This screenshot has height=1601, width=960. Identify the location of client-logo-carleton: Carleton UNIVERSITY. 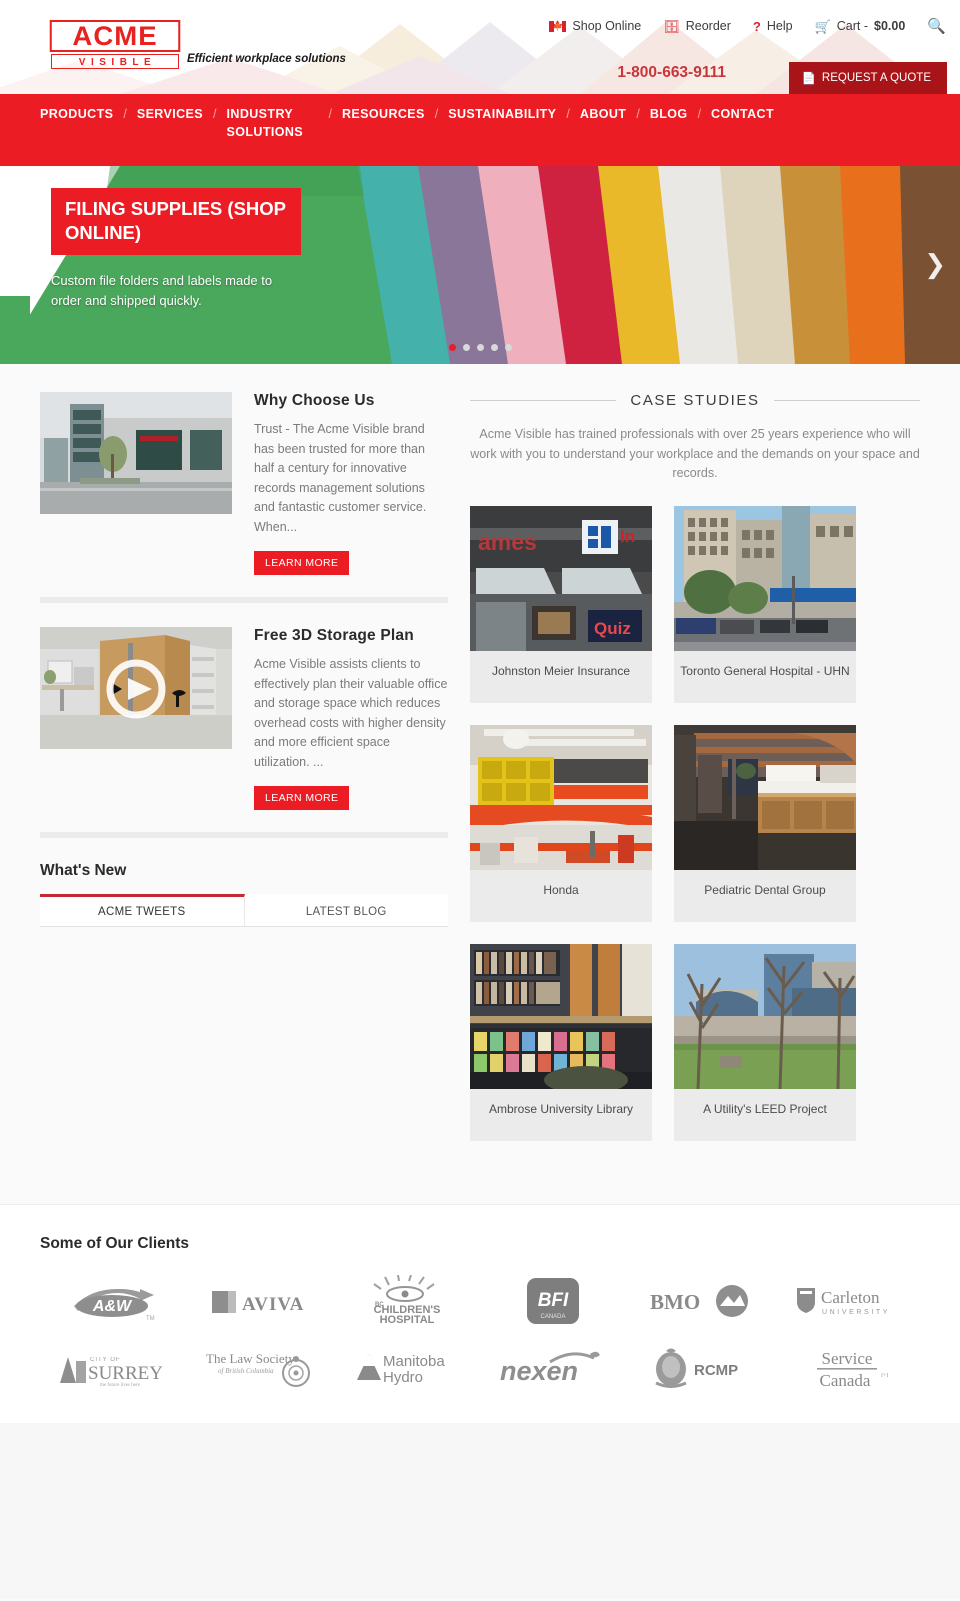
(847, 1301).